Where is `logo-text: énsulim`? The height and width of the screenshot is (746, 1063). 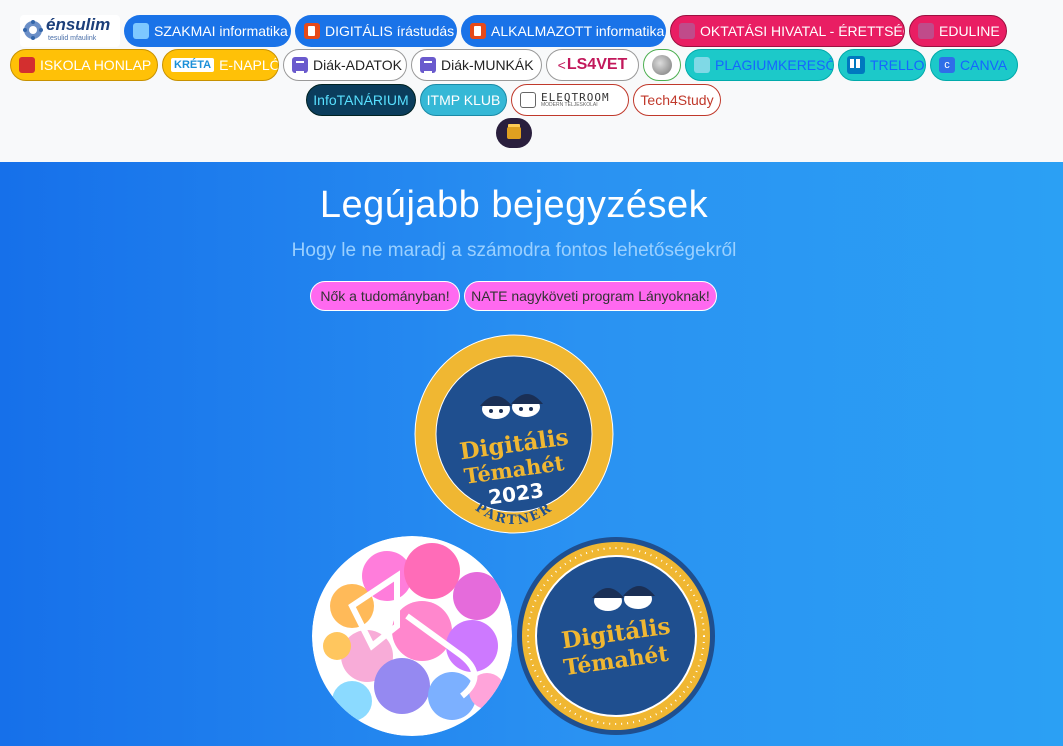
logo-text: énsulim is located at coordinates (78, 24).